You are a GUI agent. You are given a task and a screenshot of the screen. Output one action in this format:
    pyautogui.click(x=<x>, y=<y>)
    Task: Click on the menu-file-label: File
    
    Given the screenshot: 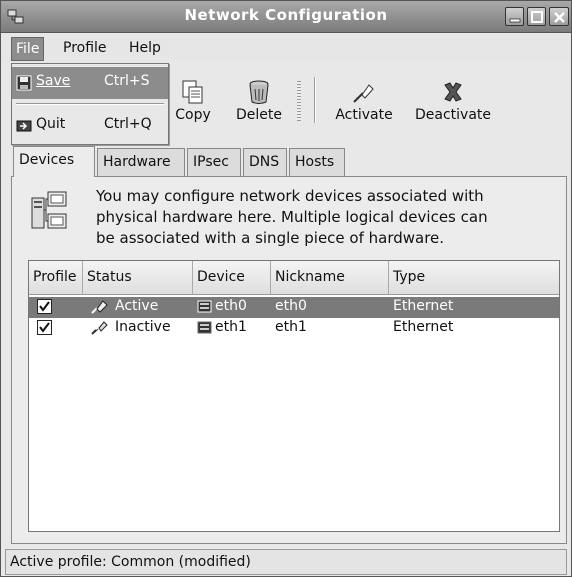 What is the action you would take?
    pyautogui.click(x=28, y=49)
    